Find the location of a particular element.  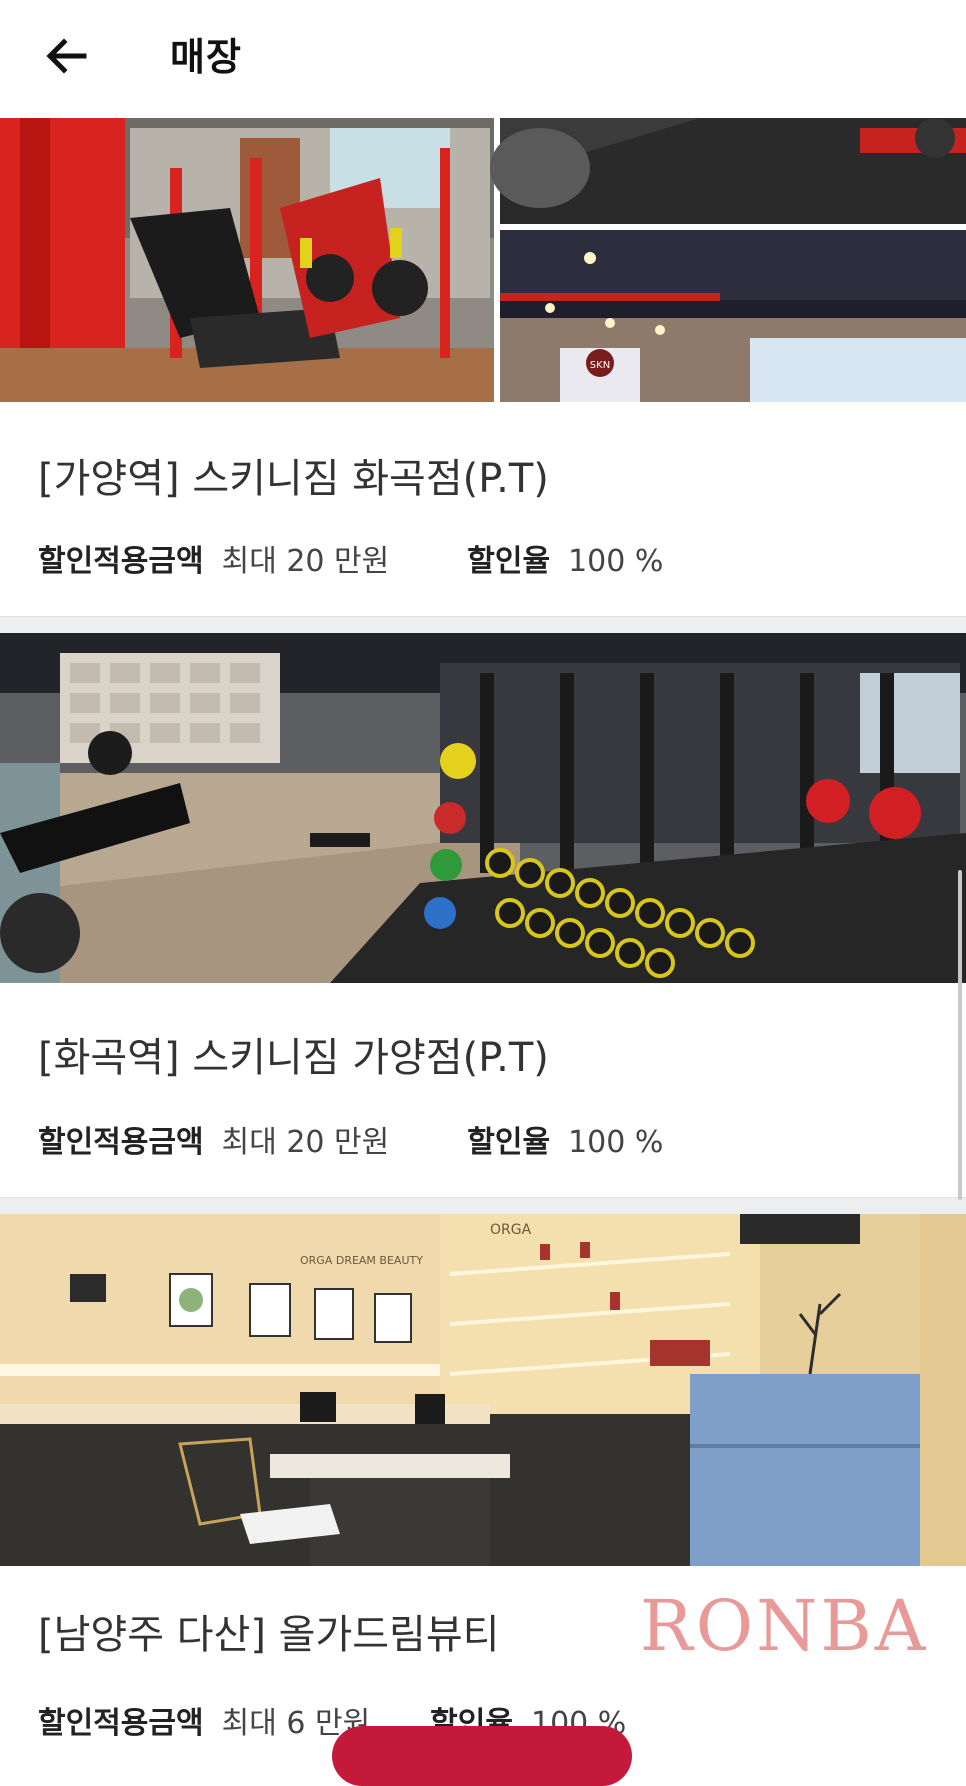

floating-action-button is located at coordinates (482, 1756).